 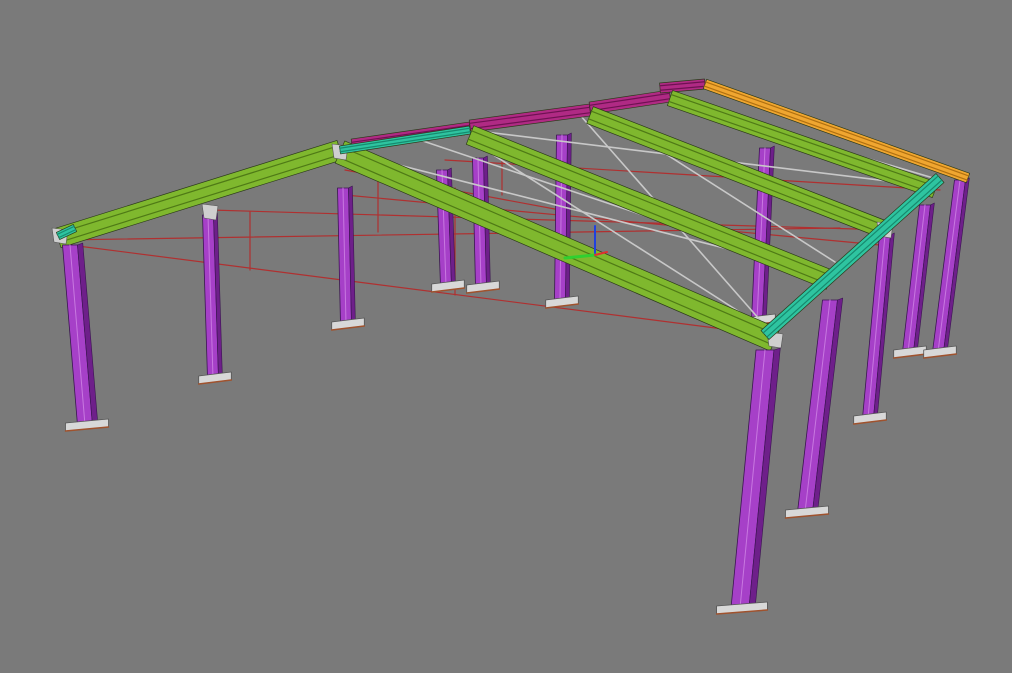 I want to click on column-front-corner, so click(x=748, y=481).